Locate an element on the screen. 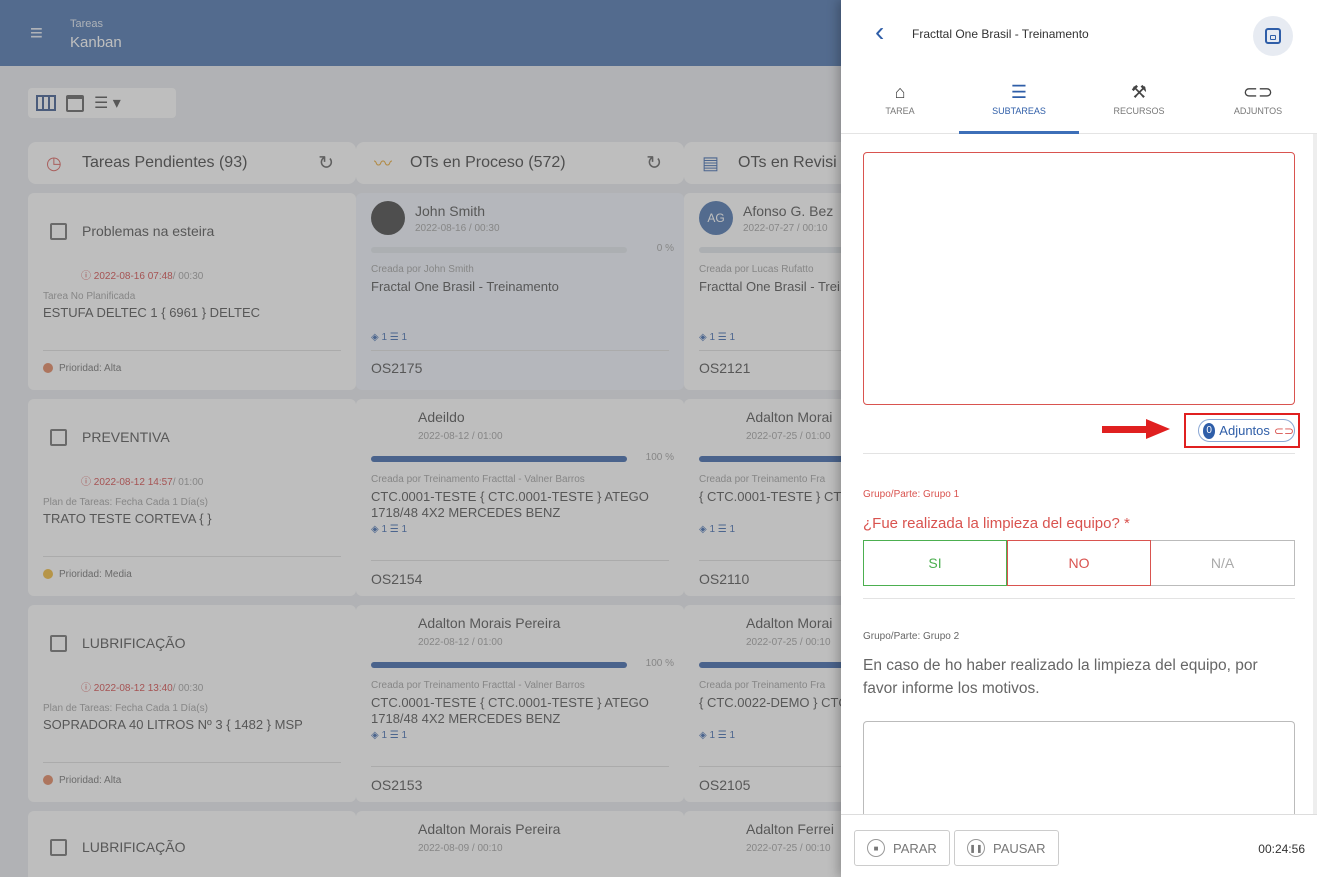 Image resolution: width=1317 pixels, height=877 pixels. attachments-button: 0 Adjuntos ⊂⊃ is located at coordinates (1246, 430).